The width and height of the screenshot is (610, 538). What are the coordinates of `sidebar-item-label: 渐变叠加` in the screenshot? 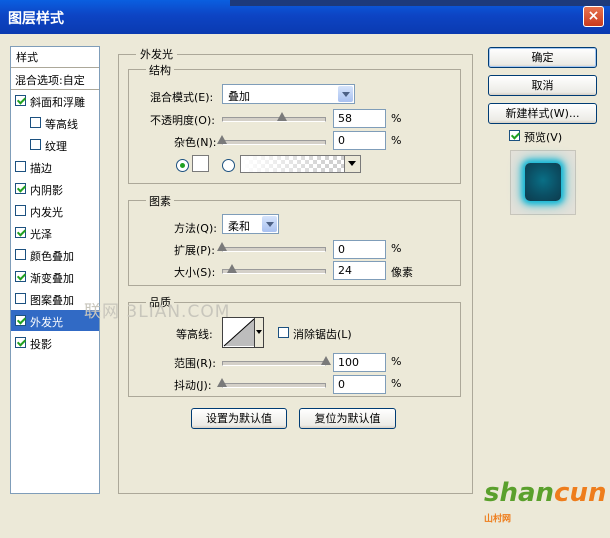 It's located at (52, 278).